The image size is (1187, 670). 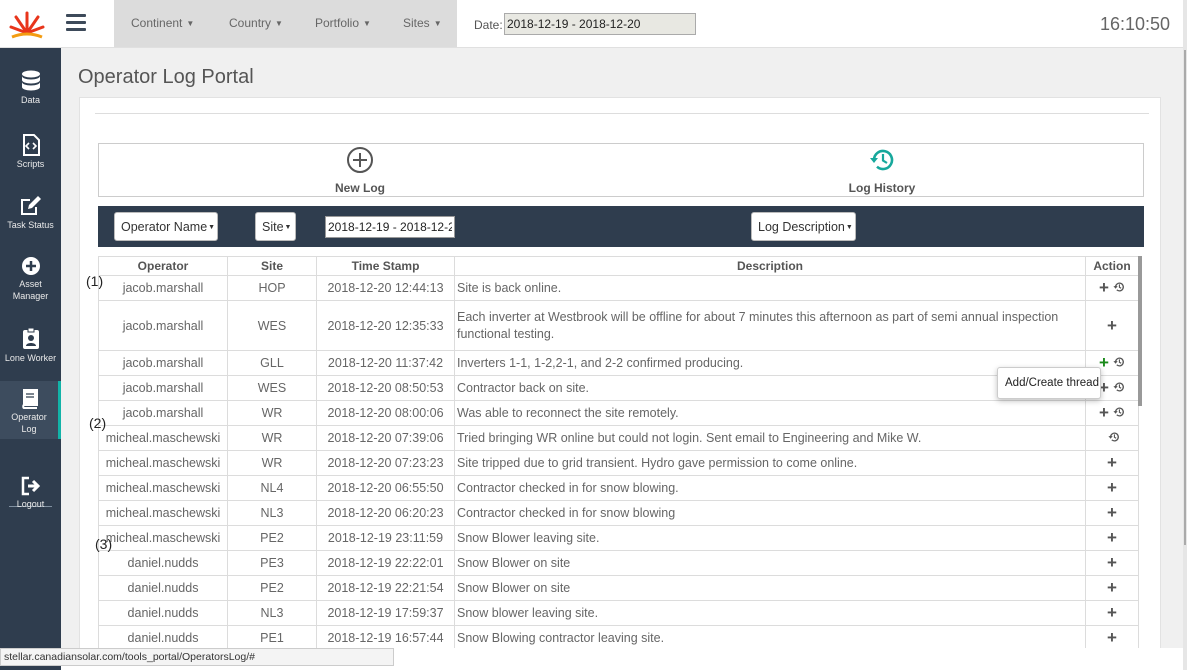 What do you see at coordinates (256, 23) in the screenshot?
I see `country-dropdown: Country ▼` at bounding box center [256, 23].